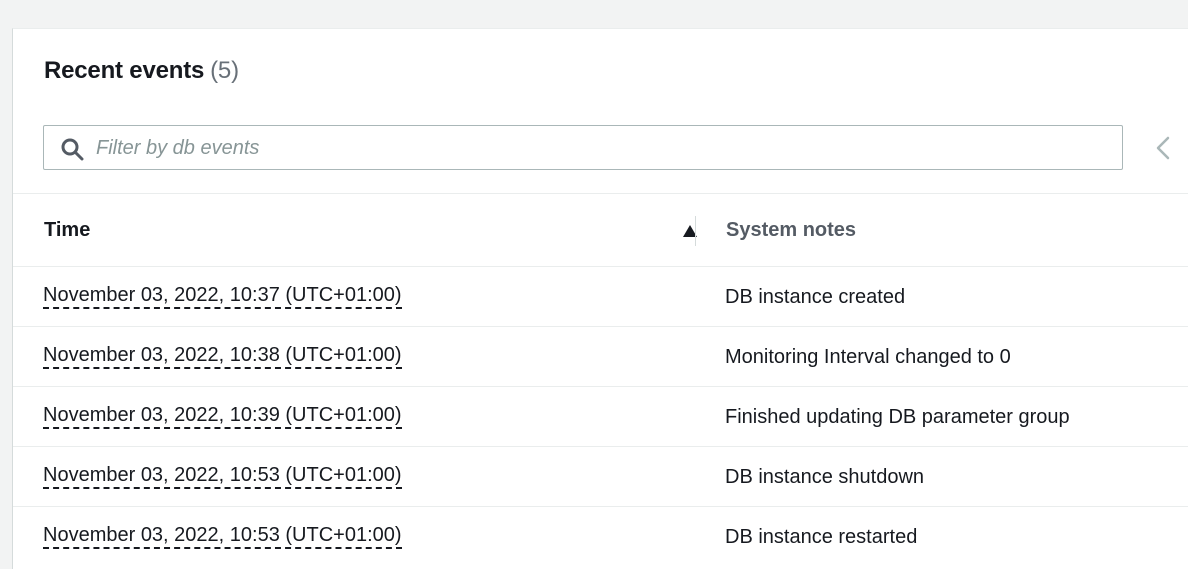 This screenshot has width=1188, height=569. I want to click on column-header-notes: System notes, so click(791, 230).